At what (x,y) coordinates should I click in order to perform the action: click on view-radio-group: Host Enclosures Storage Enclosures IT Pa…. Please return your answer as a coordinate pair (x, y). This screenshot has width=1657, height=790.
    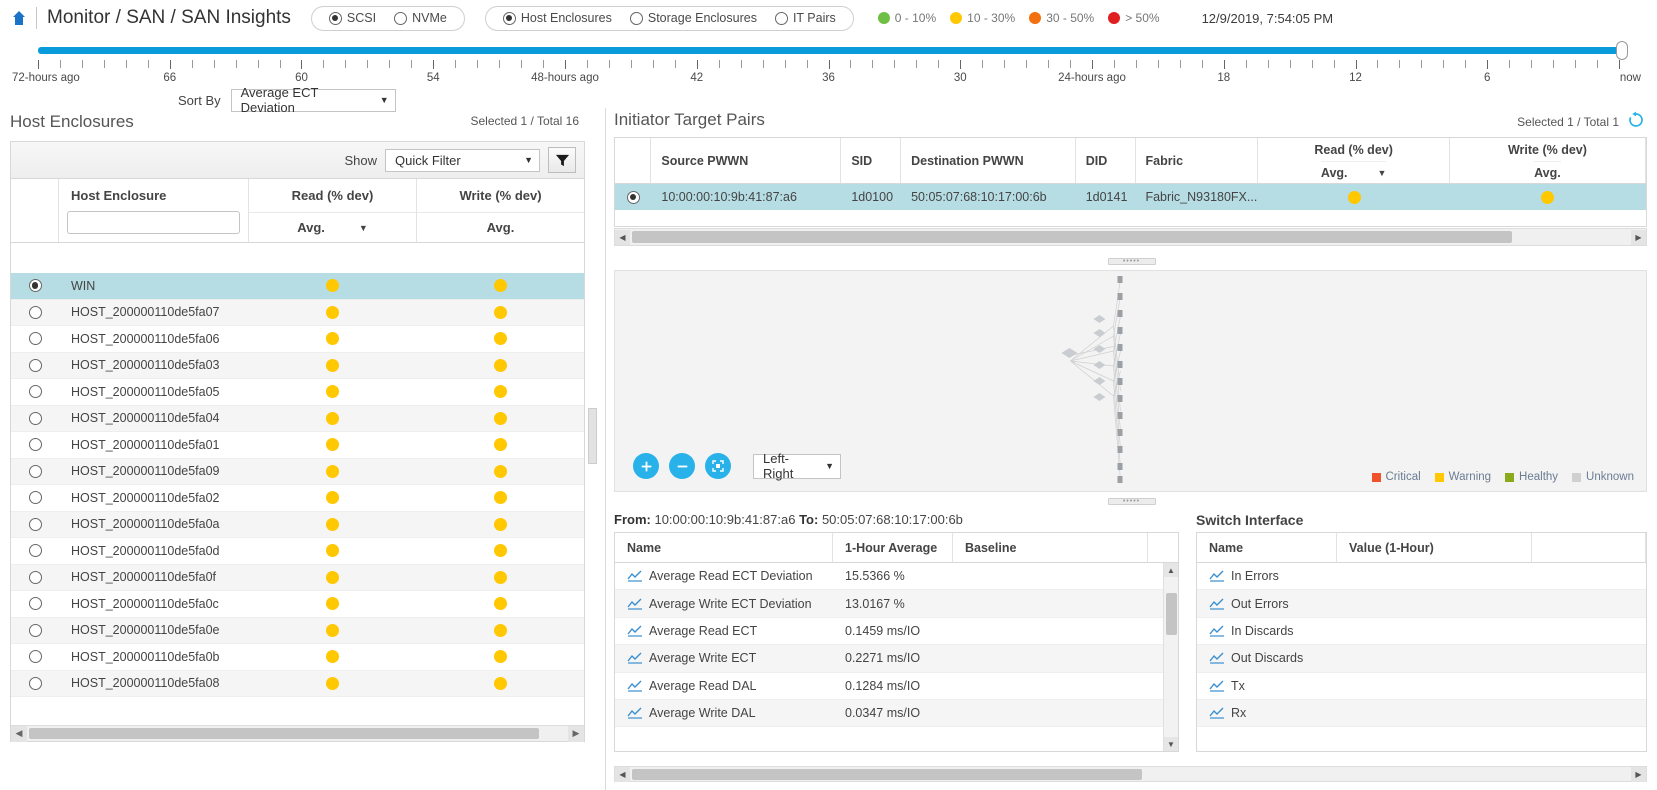
    Looking at the image, I should click on (669, 18).